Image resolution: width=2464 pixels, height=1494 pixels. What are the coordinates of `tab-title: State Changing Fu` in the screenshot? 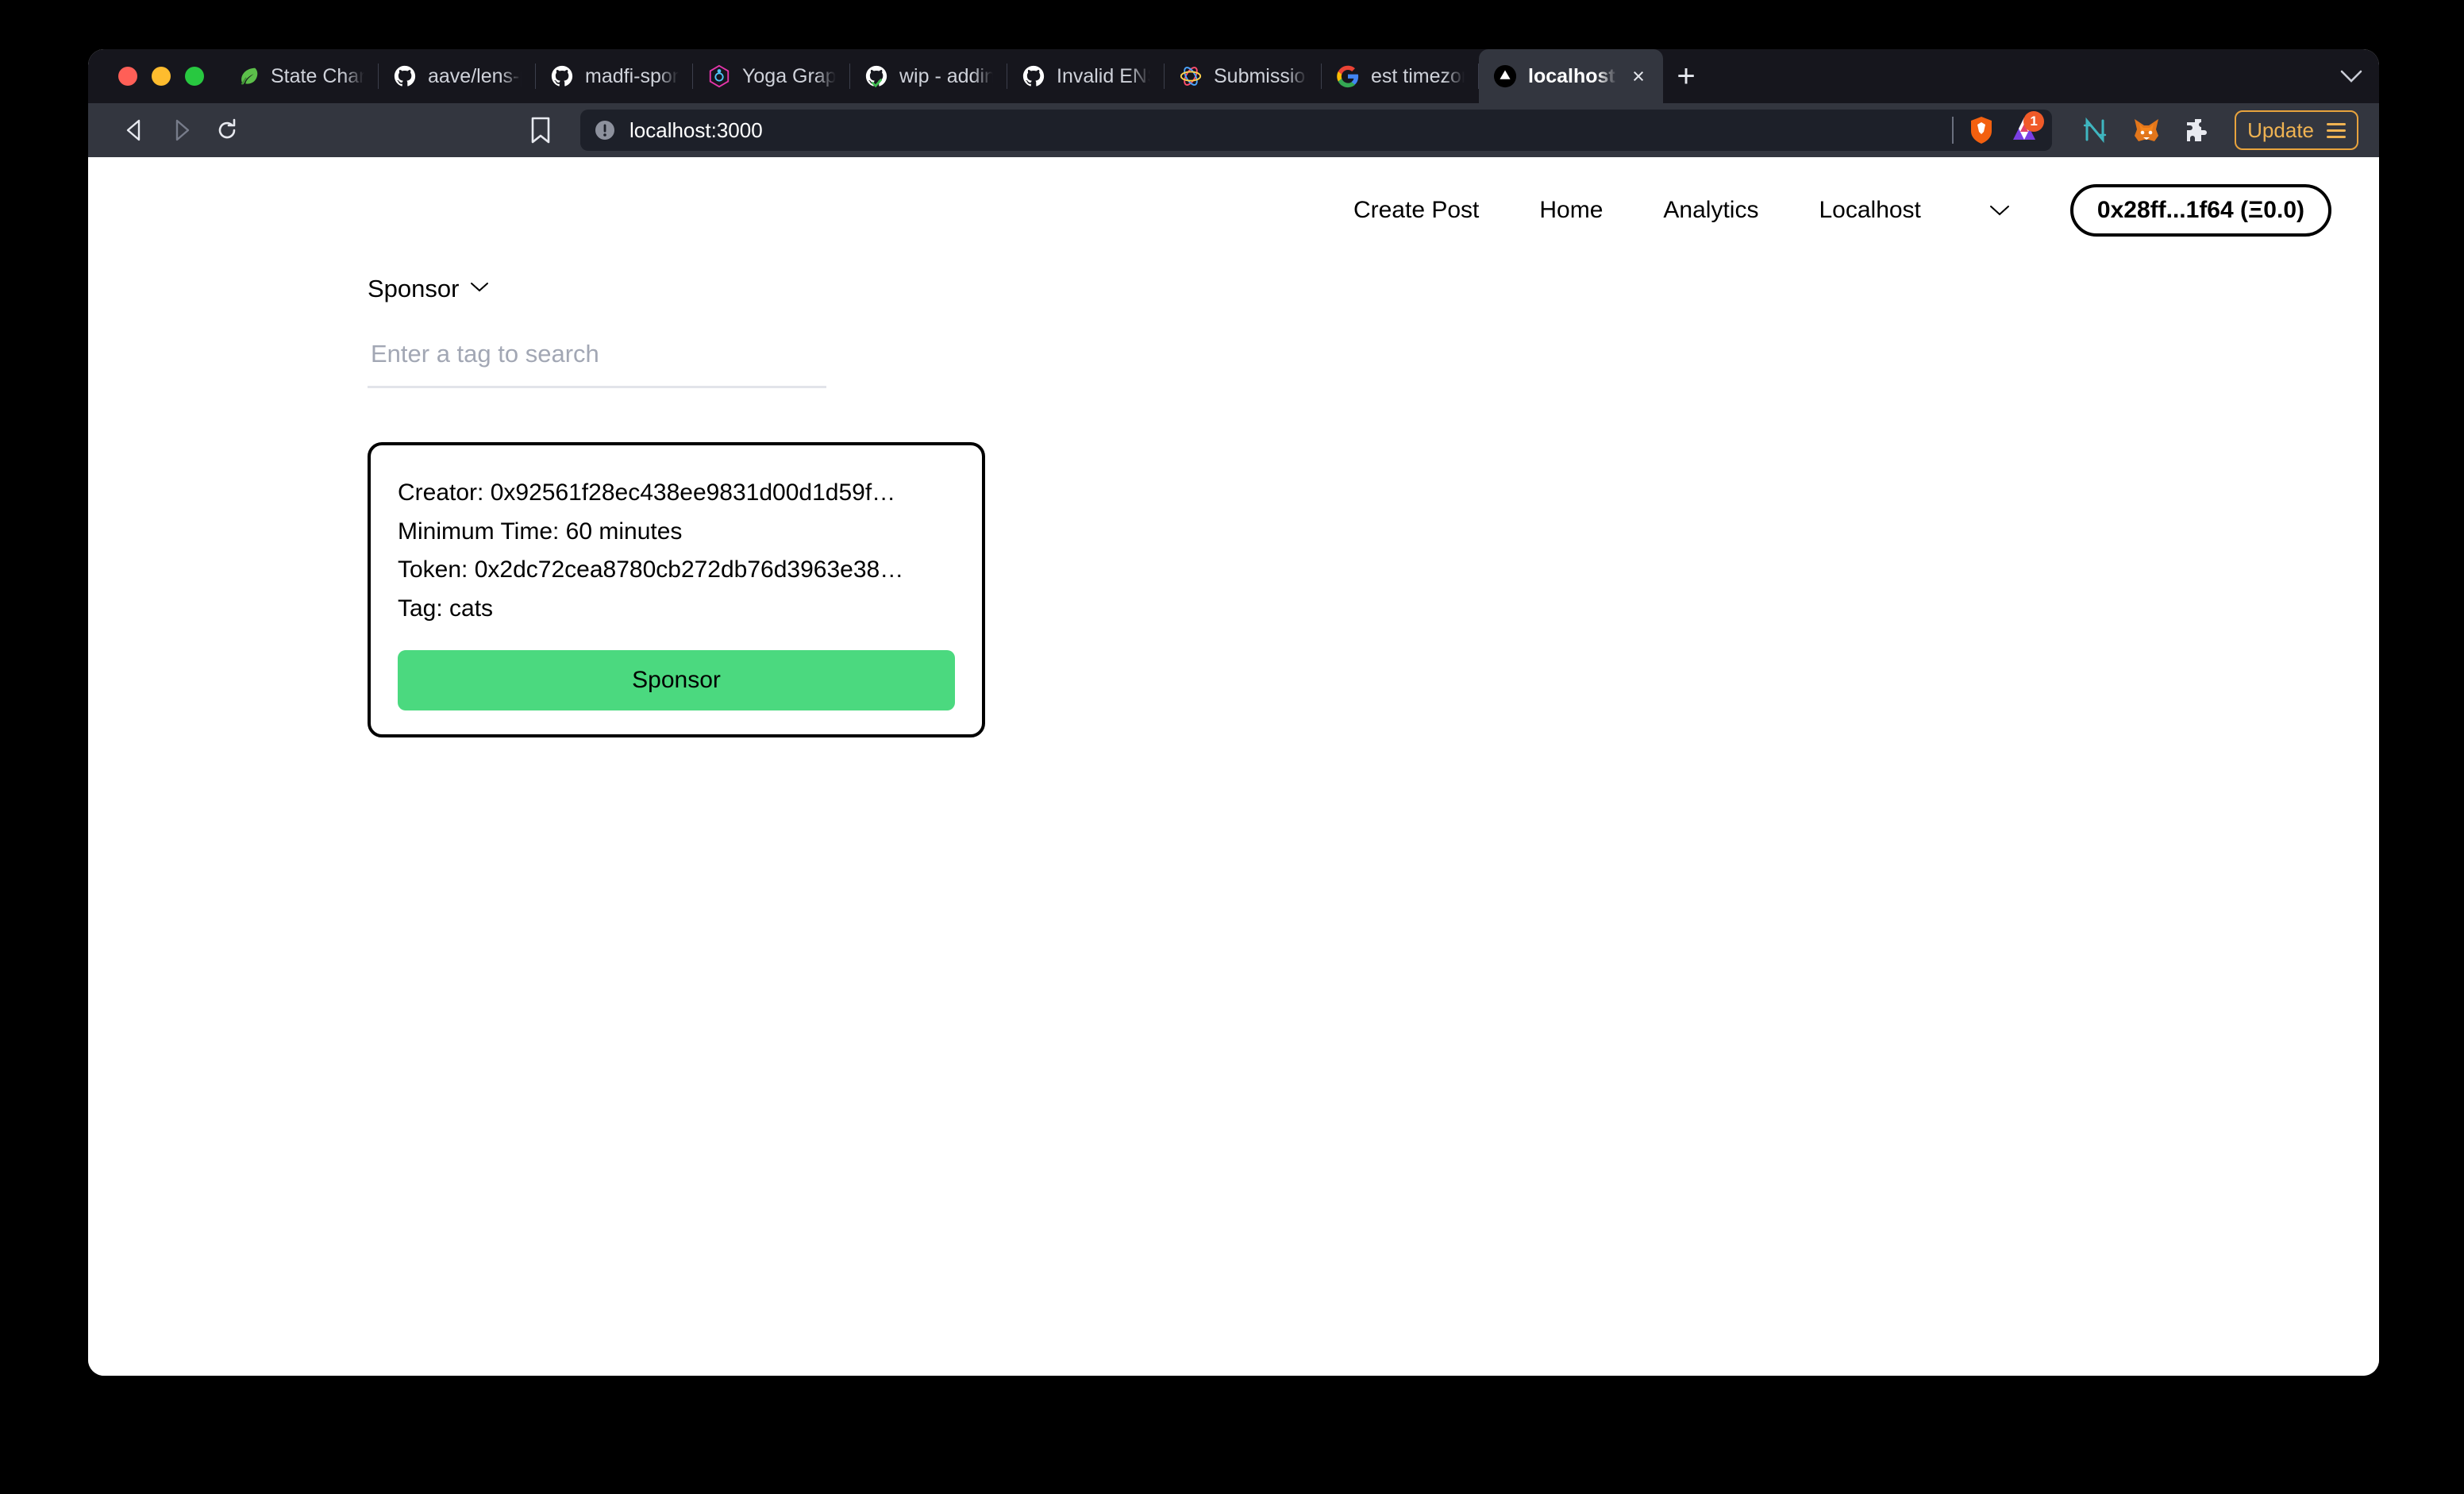 It's located at (317, 75).